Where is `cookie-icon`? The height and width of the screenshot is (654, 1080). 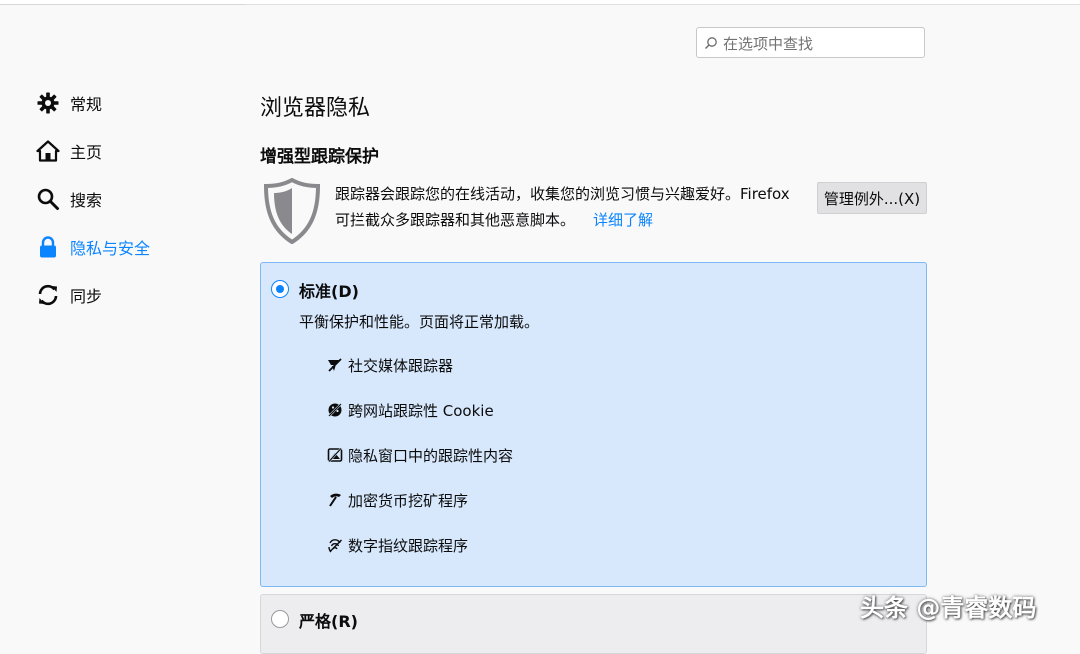
cookie-icon is located at coordinates (335, 410).